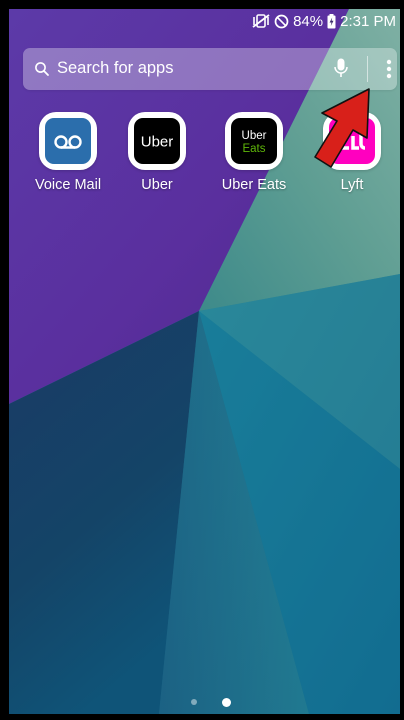 This screenshot has height=720, width=404. I want to click on battery-charging-icon, so click(331, 20).